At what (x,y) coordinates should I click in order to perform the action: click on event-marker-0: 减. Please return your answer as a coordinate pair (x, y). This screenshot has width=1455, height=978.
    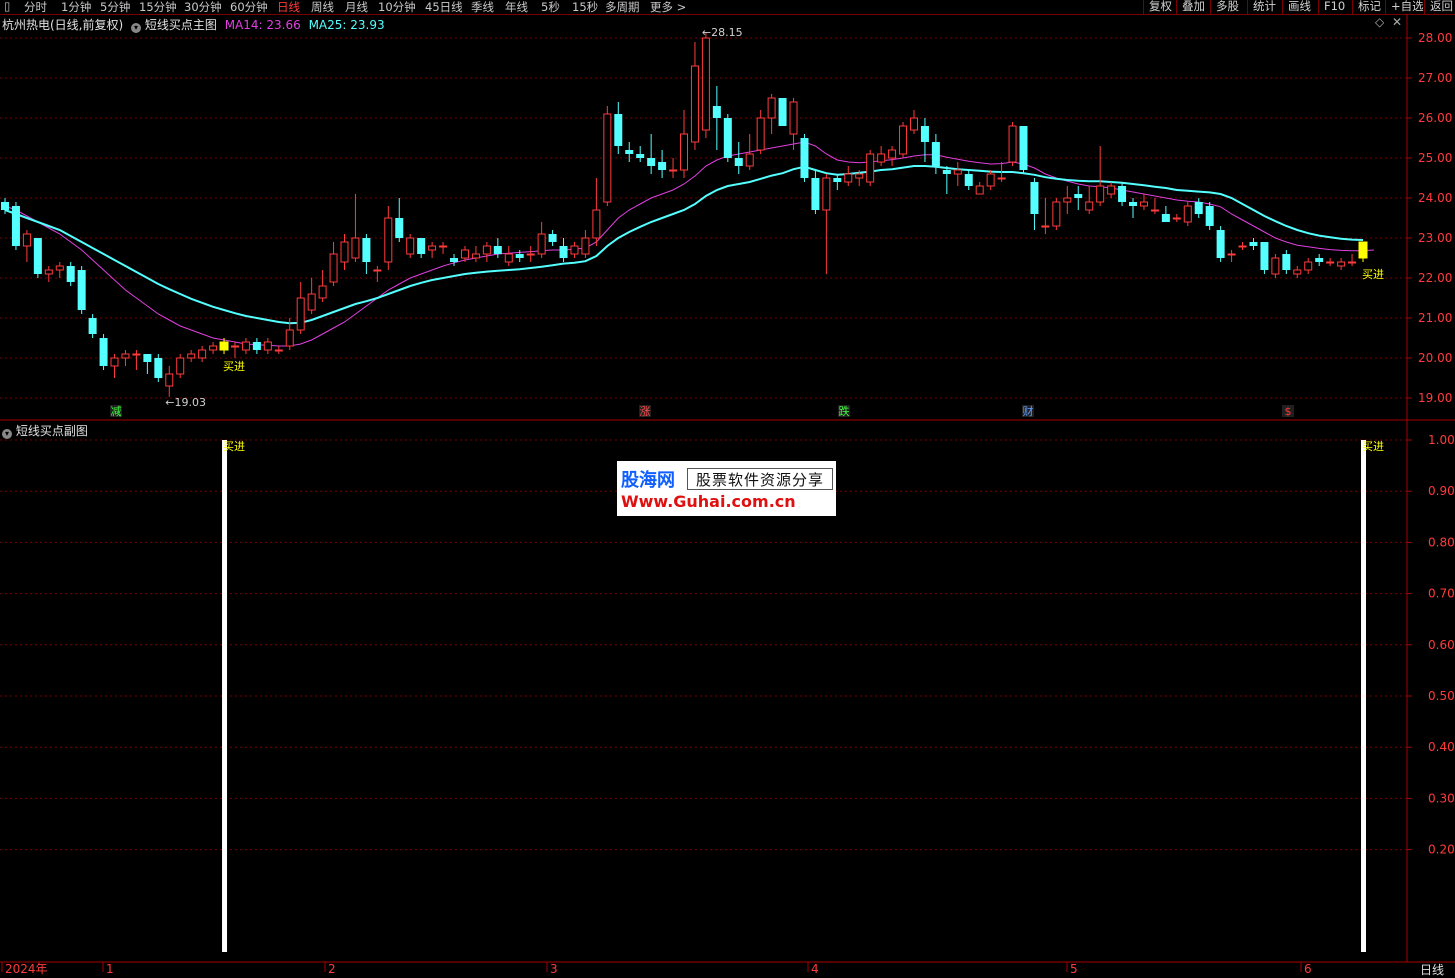
    Looking at the image, I should click on (116, 411).